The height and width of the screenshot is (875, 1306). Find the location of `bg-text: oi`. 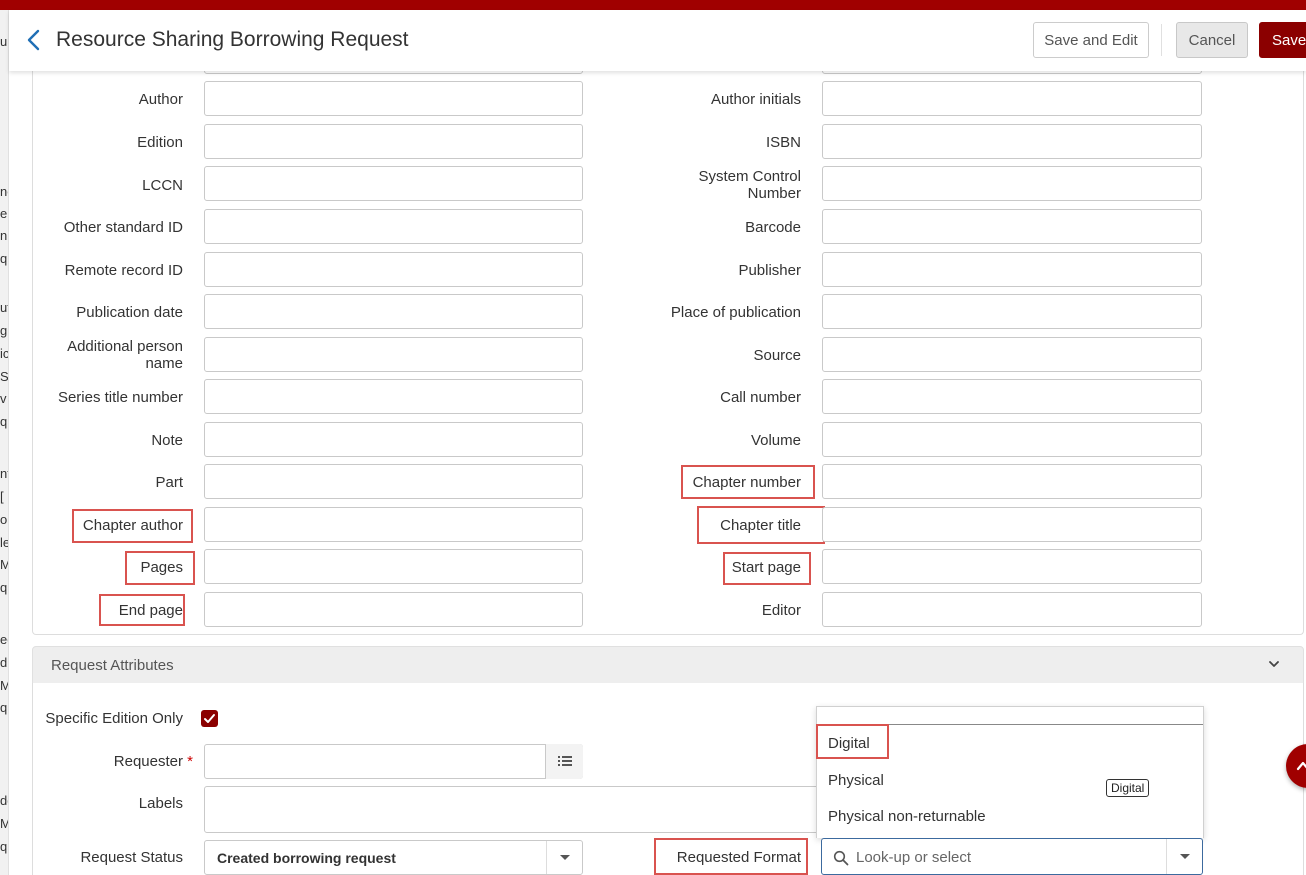

bg-text: oi is located at coordinates (4, 519).